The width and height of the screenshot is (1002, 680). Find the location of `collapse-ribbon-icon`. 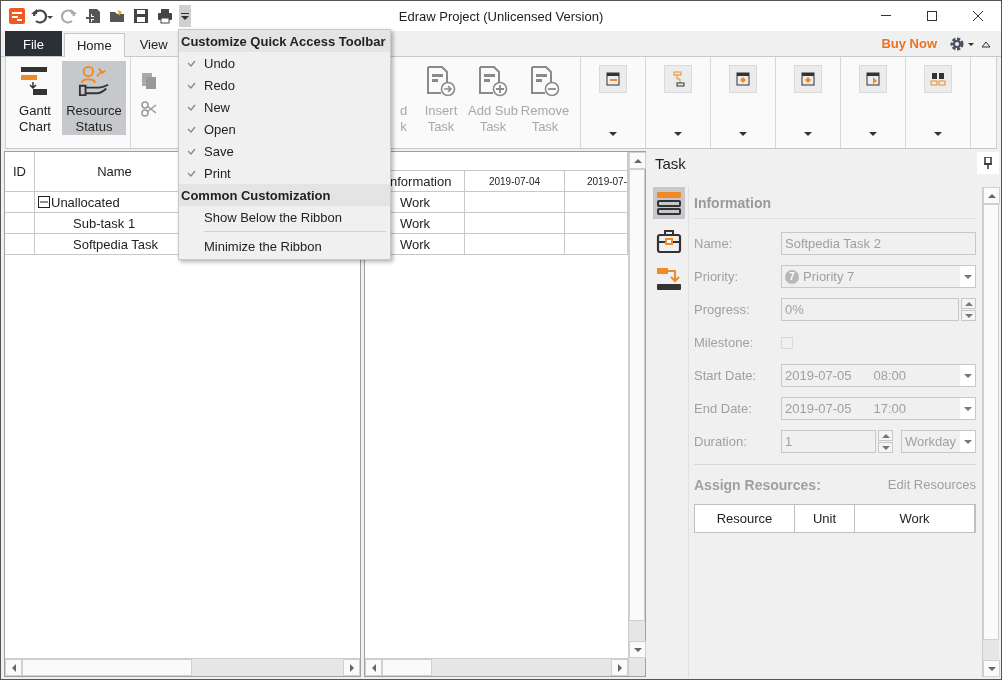

collapse-ribbon-icon is located at coordinates (986, 43).